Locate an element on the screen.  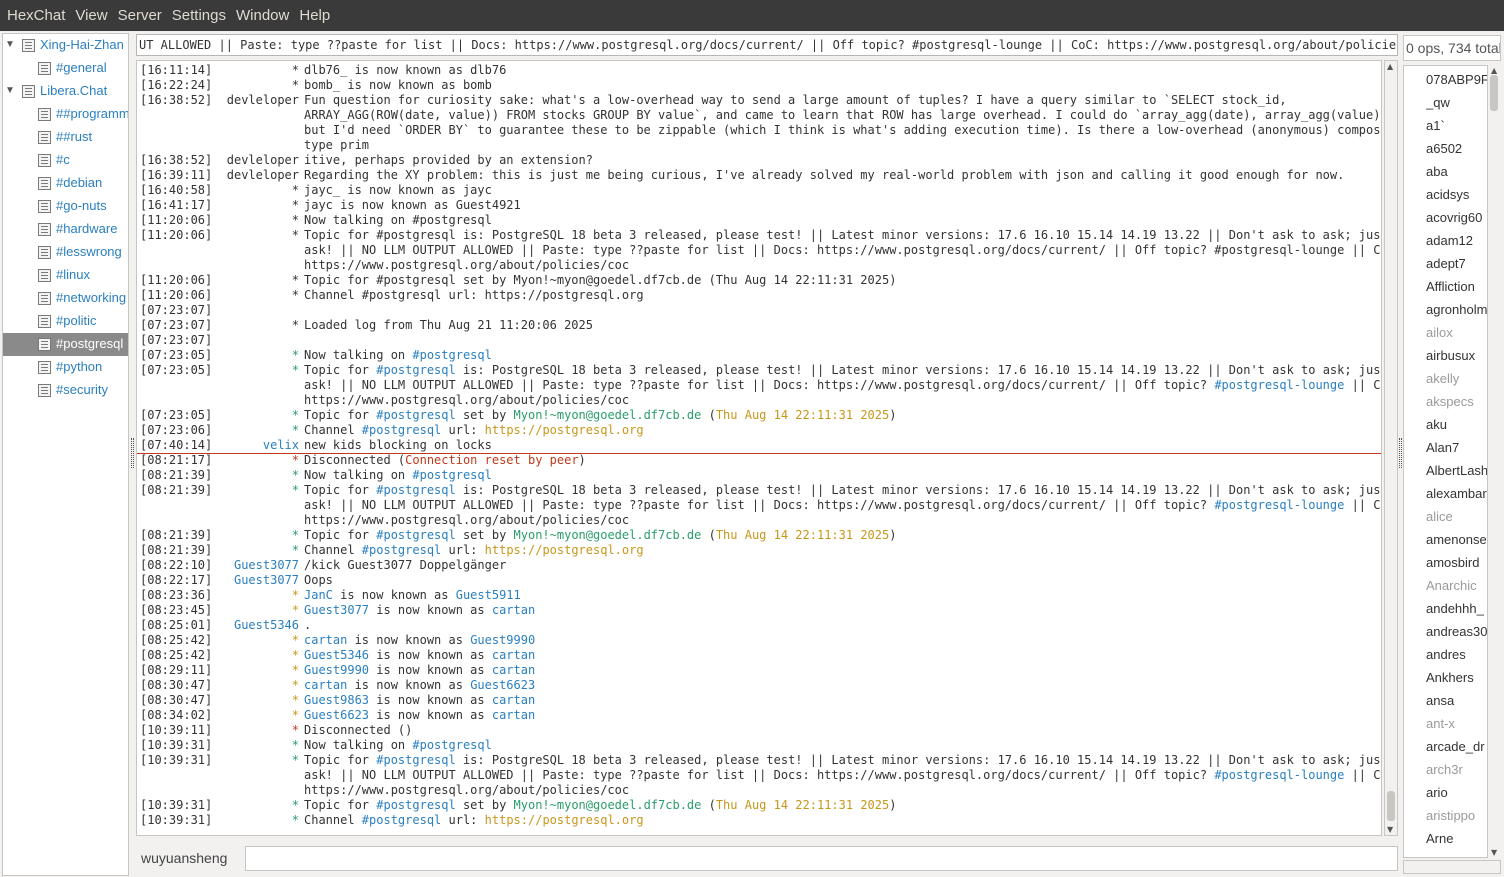
menu-view: View is located at coordinates (91, 15).